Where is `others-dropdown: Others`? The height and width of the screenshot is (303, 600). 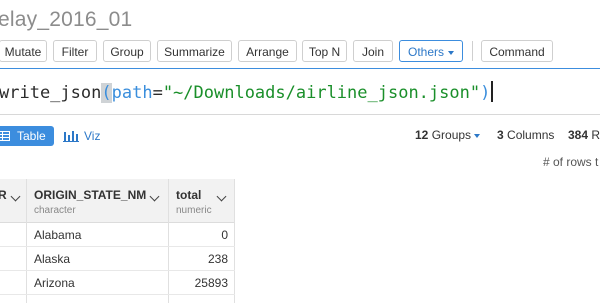
others-dropdown: Others is located at coordinates (431, 51).